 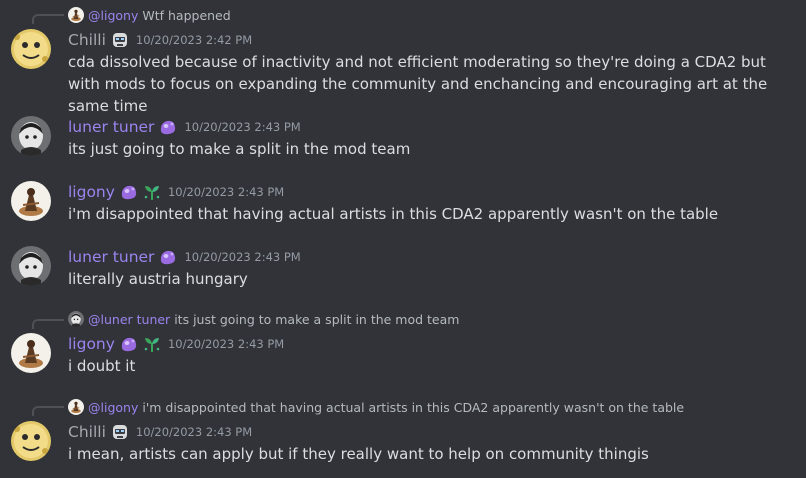 I want to click on message-text: i doubt it, so click(x=102, y=366).